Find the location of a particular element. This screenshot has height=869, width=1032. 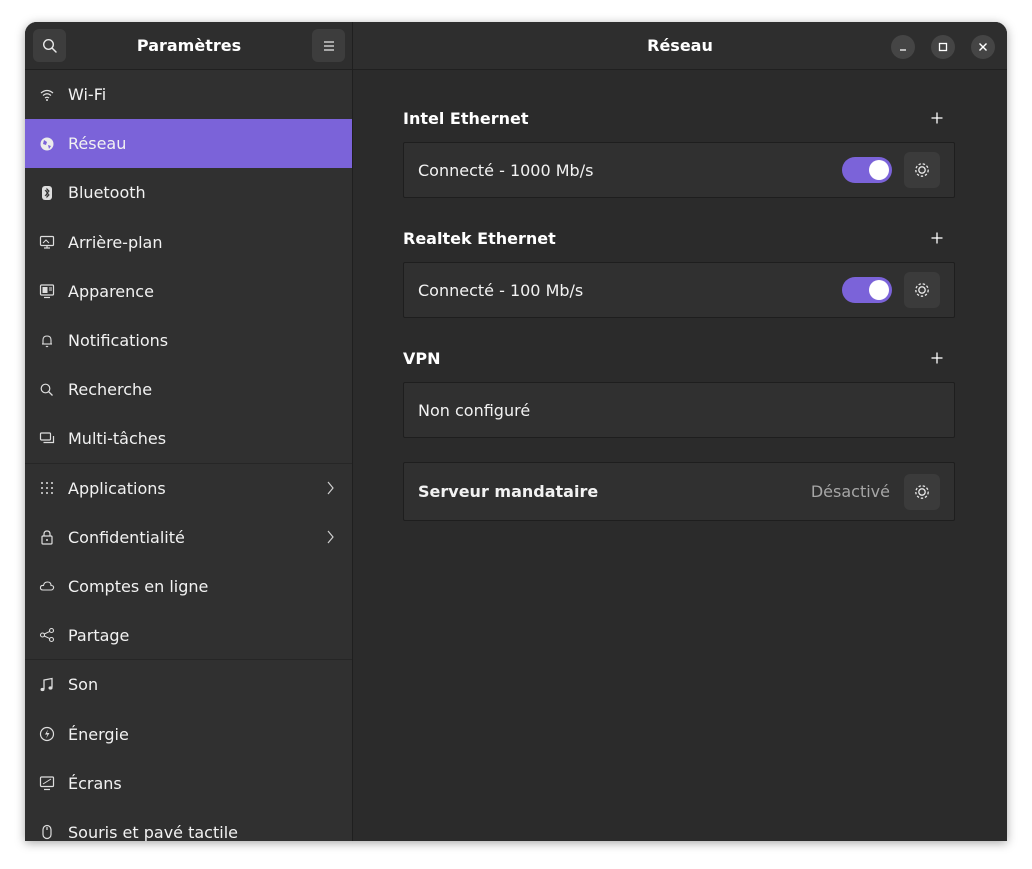

intel-ethernet-header: Intel Ethernet is located at coordinates (679, 118).